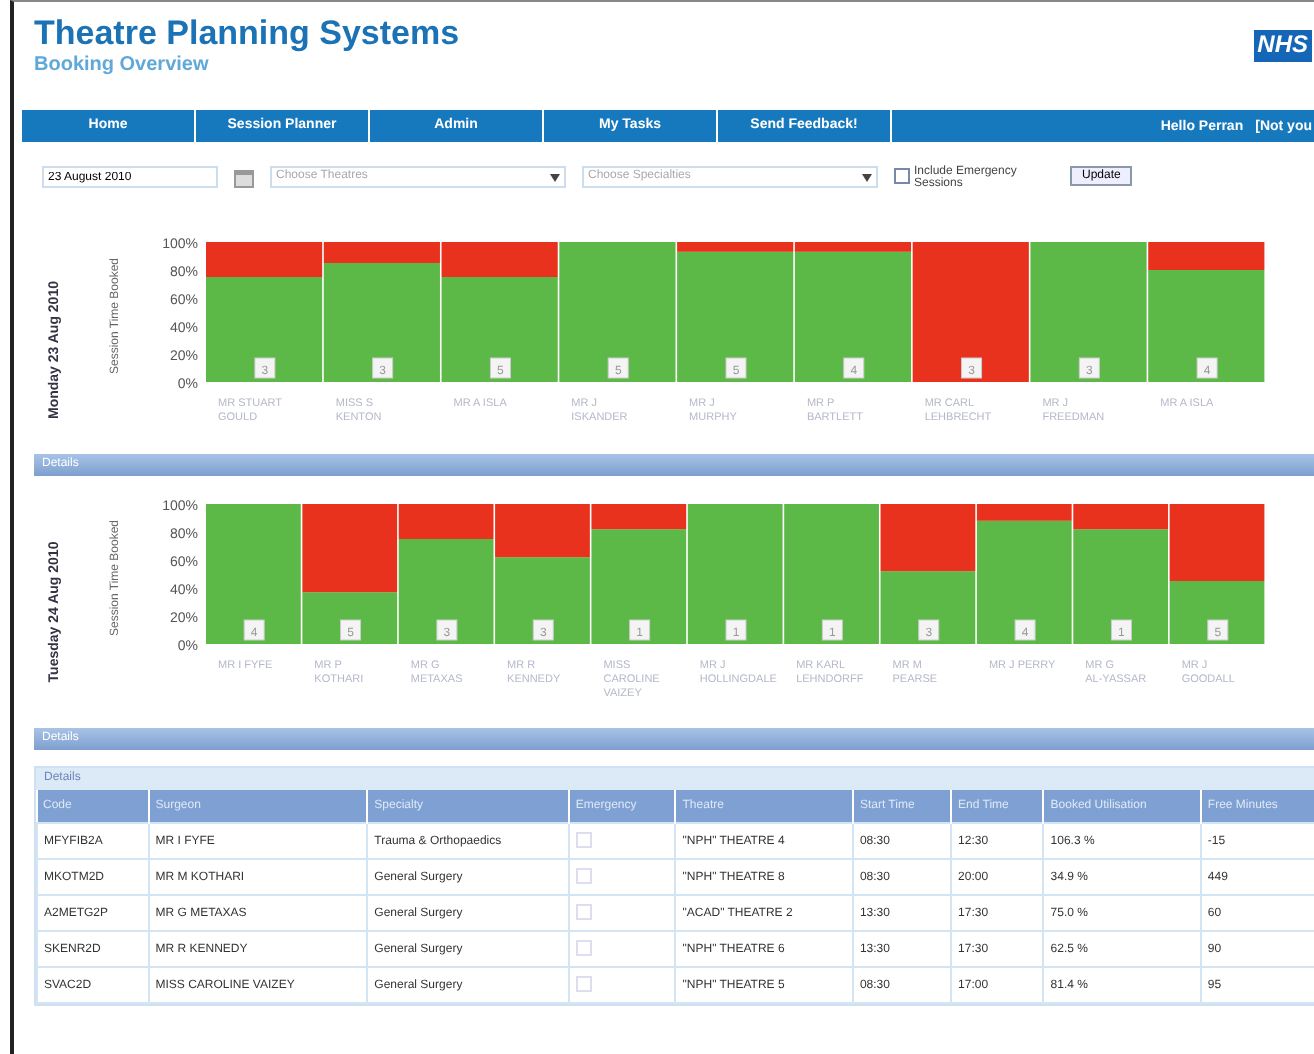  I want to click on calendar-icon, so click(244, 178).